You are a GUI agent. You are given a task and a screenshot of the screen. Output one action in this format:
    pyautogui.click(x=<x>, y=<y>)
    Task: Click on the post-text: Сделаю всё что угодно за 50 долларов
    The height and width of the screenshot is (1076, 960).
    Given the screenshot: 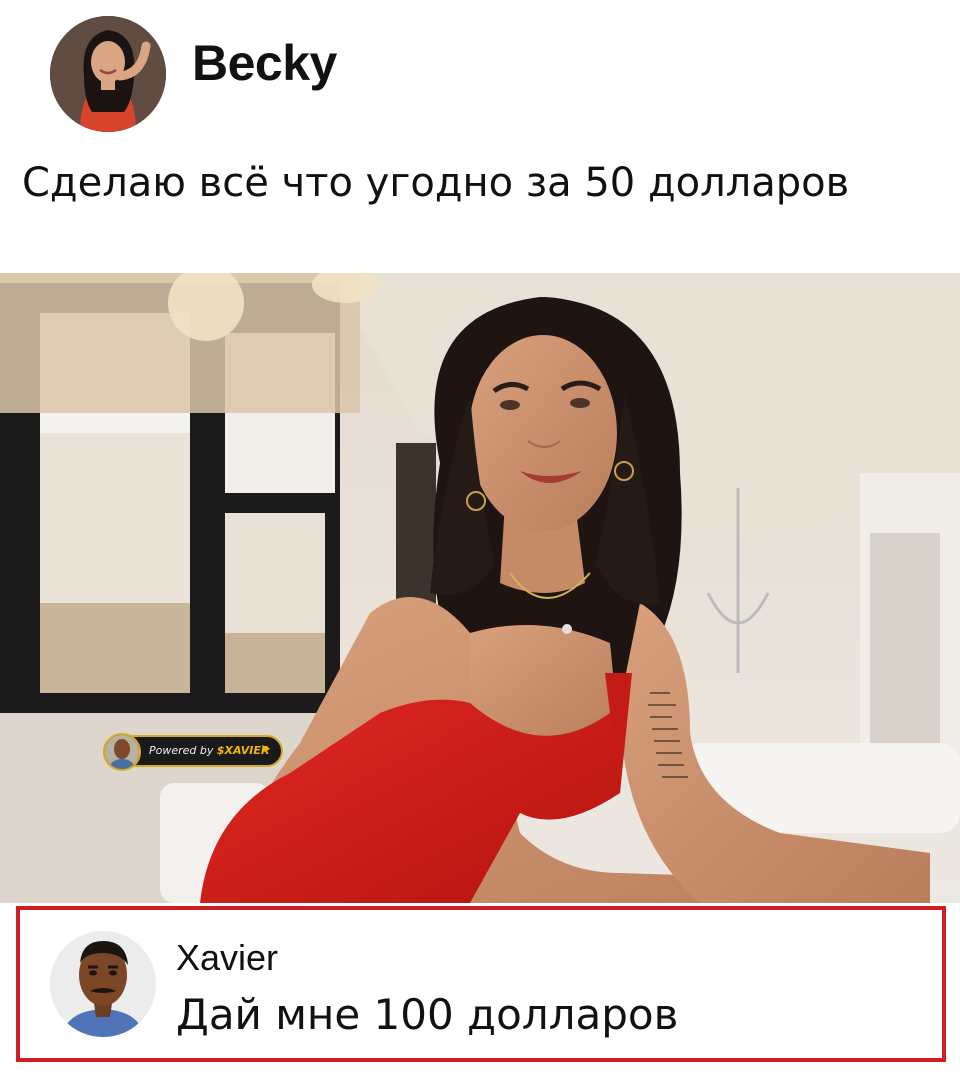 What is the action you would take?
    pyautogui.click(x=436, y=183)
    